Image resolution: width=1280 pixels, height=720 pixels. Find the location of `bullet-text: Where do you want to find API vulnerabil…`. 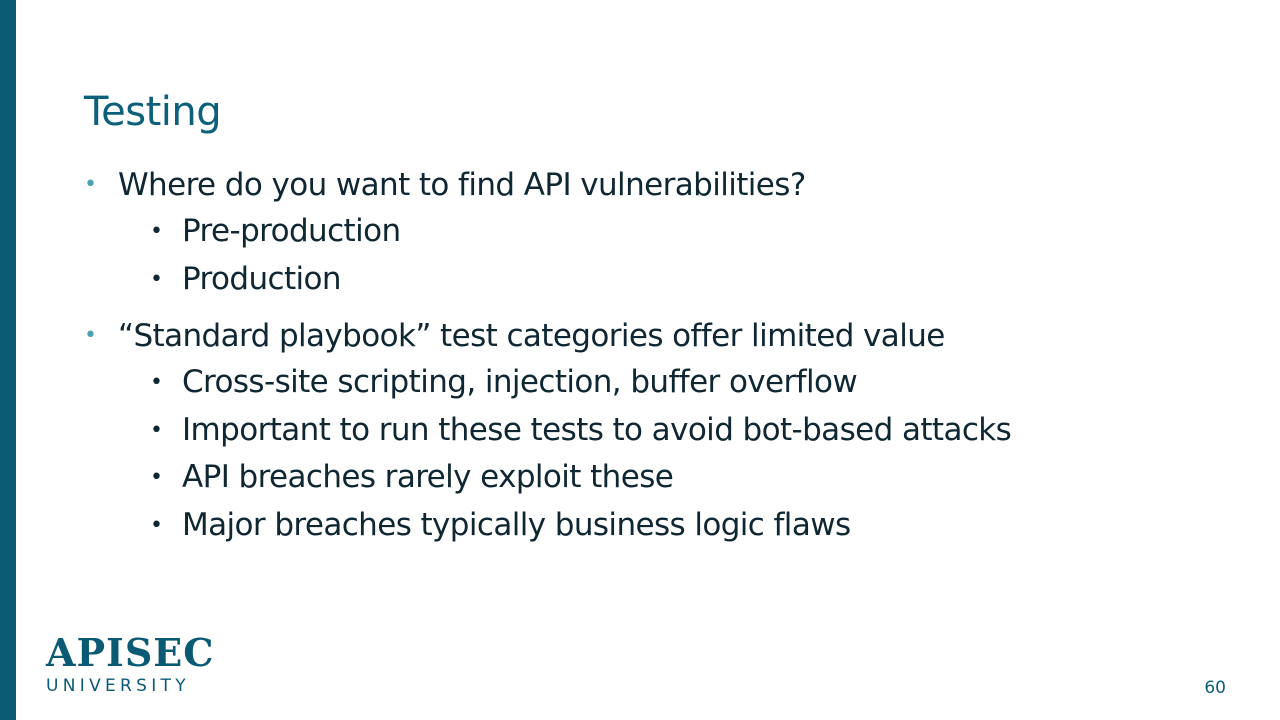

bullet-text: Where do you want to find API vulnerabil… is located at coordinates (462, 185).